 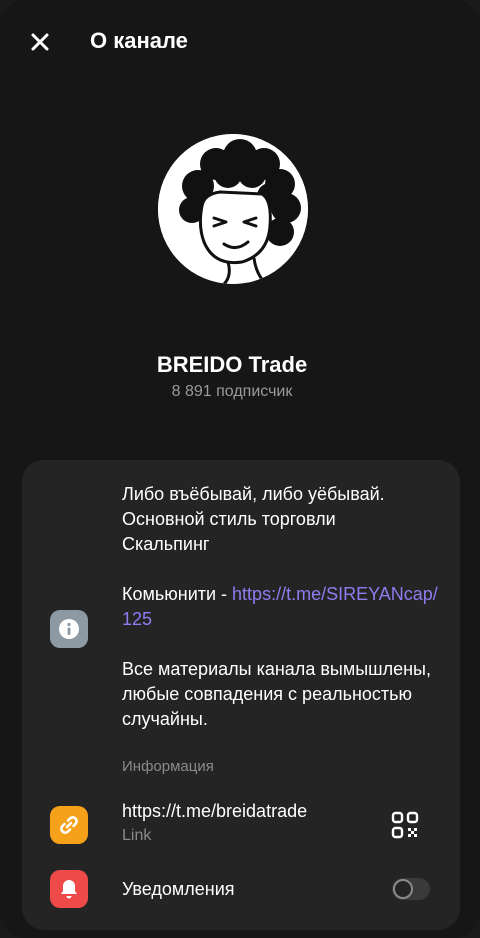 I want to click on link-icon, so click(x=69, y=825).